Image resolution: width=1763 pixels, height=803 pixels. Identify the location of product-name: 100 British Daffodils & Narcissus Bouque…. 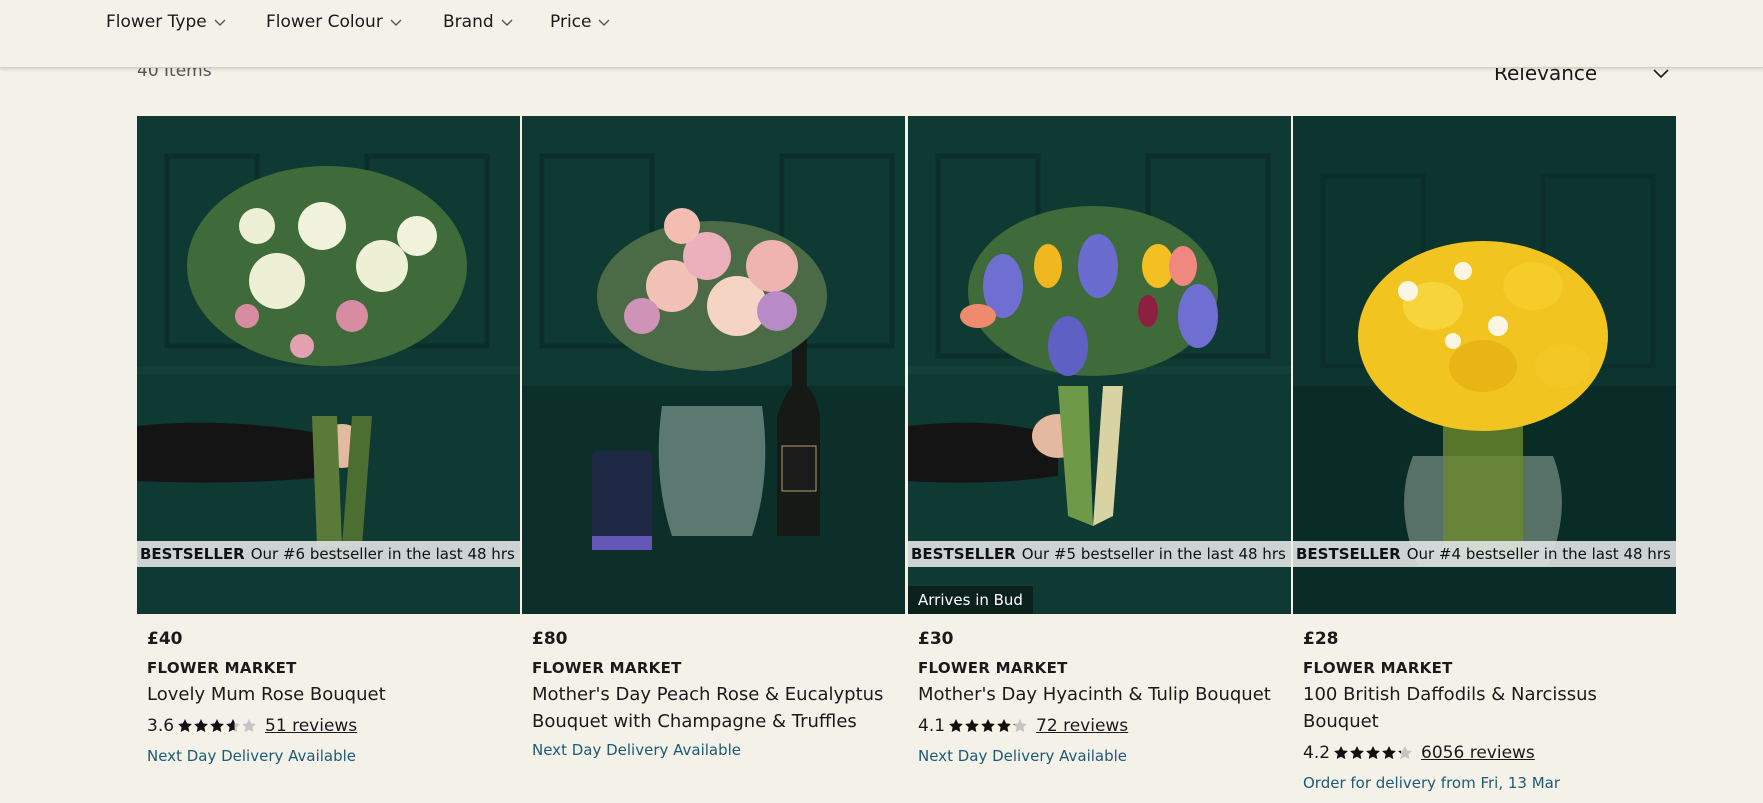
(1484, 708).